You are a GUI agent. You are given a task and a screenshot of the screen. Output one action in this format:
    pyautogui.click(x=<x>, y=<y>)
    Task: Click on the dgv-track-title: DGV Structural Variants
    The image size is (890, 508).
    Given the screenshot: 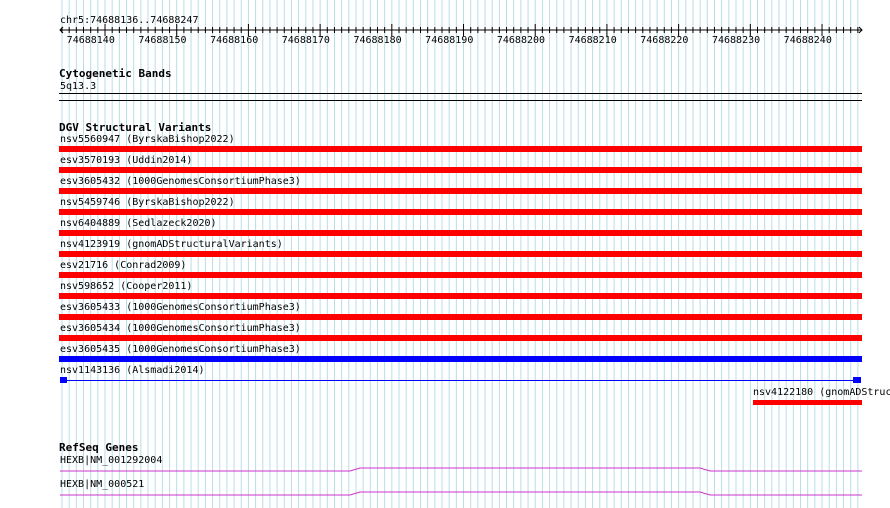 What is the action you would take?
    pyautogui.click(x=135, y=128)
    